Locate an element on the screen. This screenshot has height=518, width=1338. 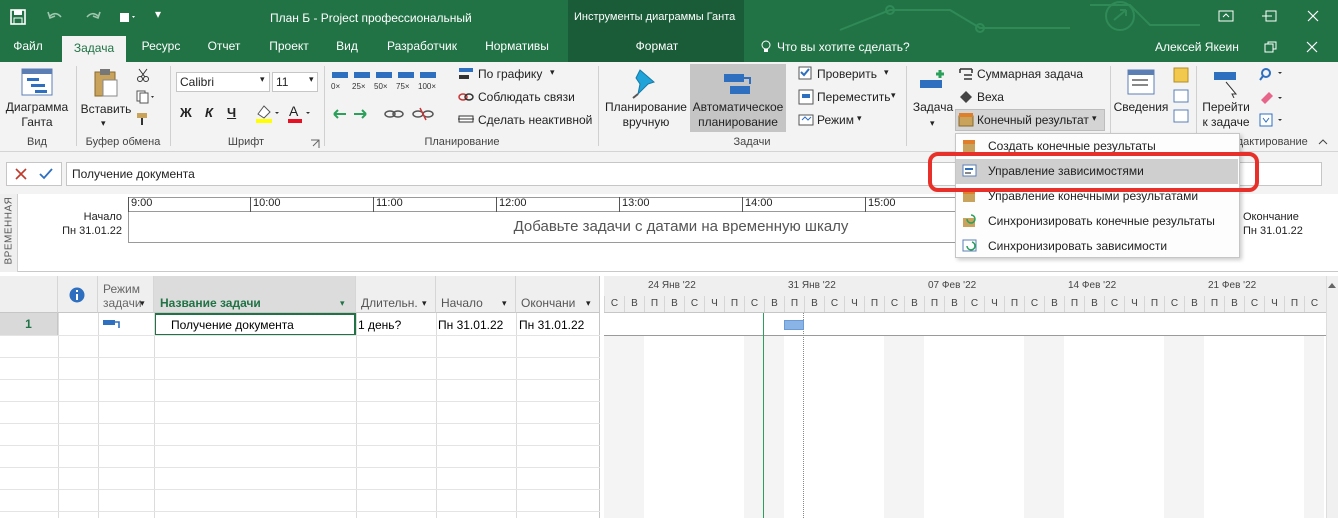
indent-link-icons is located at coordinates (384, 114).